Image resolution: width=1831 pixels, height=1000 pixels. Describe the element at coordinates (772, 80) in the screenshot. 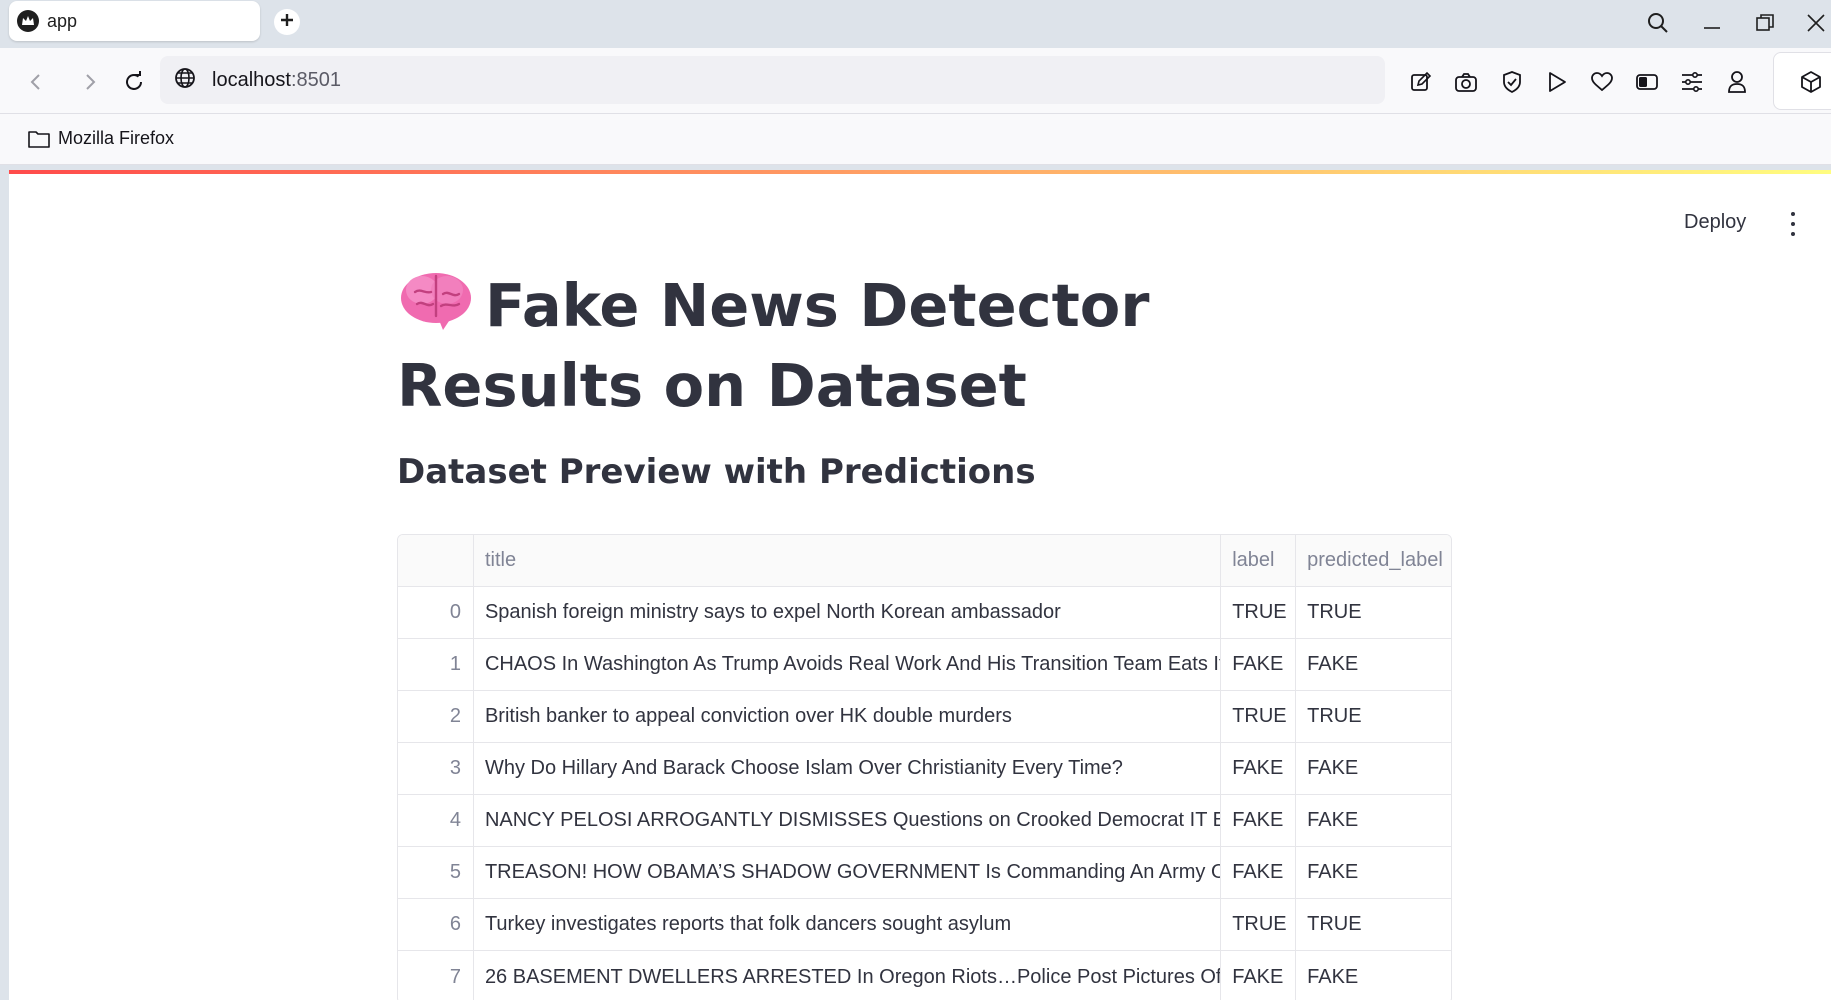

I see `url-bar: localhost:8501` at that location.